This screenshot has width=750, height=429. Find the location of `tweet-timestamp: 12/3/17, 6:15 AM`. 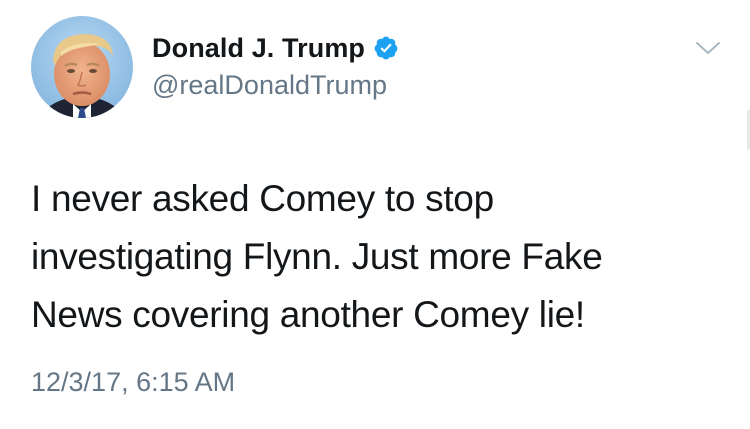

tweet-timestamp: 12/3/17, 6:15 AM is located at coordinates (133, 382).